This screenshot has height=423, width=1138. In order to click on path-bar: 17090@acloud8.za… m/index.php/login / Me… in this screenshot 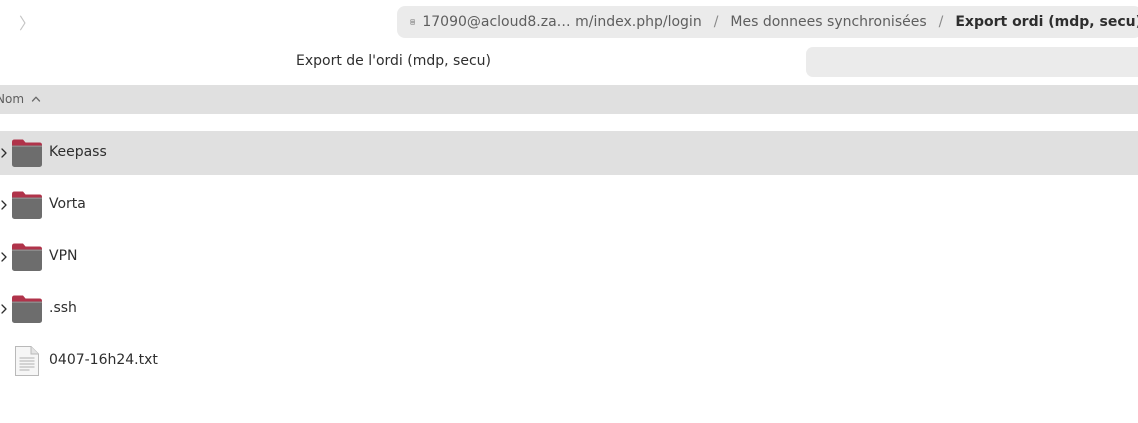, I will do `click(767, 22)`.